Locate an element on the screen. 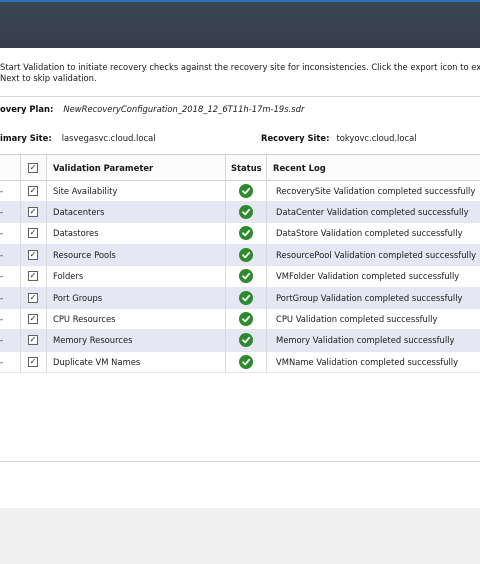  header-status: Status is located at coordinates (249, 167).